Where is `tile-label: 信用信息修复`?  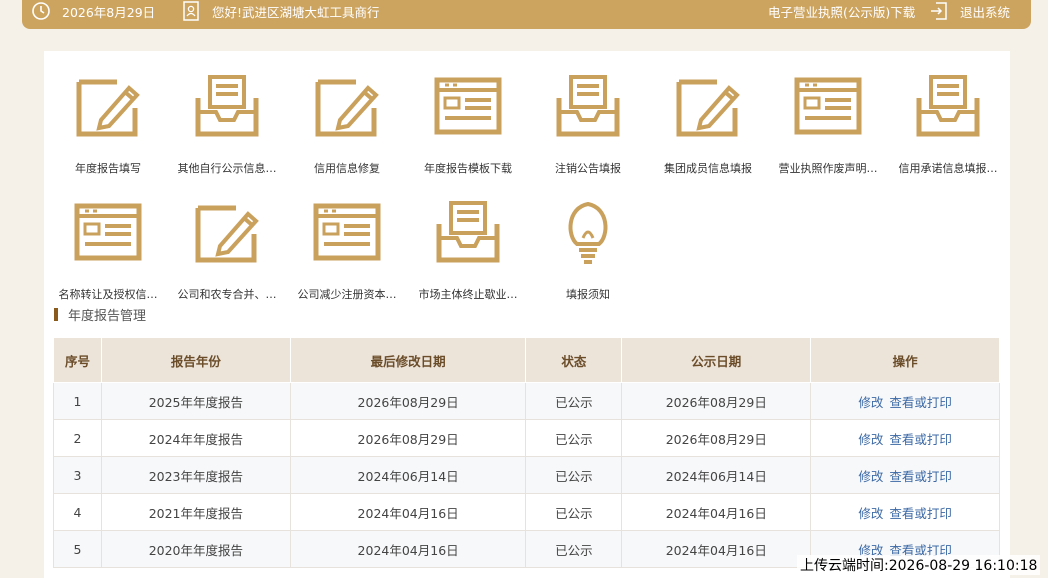 tile-label: 信用信息修复 is located at coordinates (347, 168).